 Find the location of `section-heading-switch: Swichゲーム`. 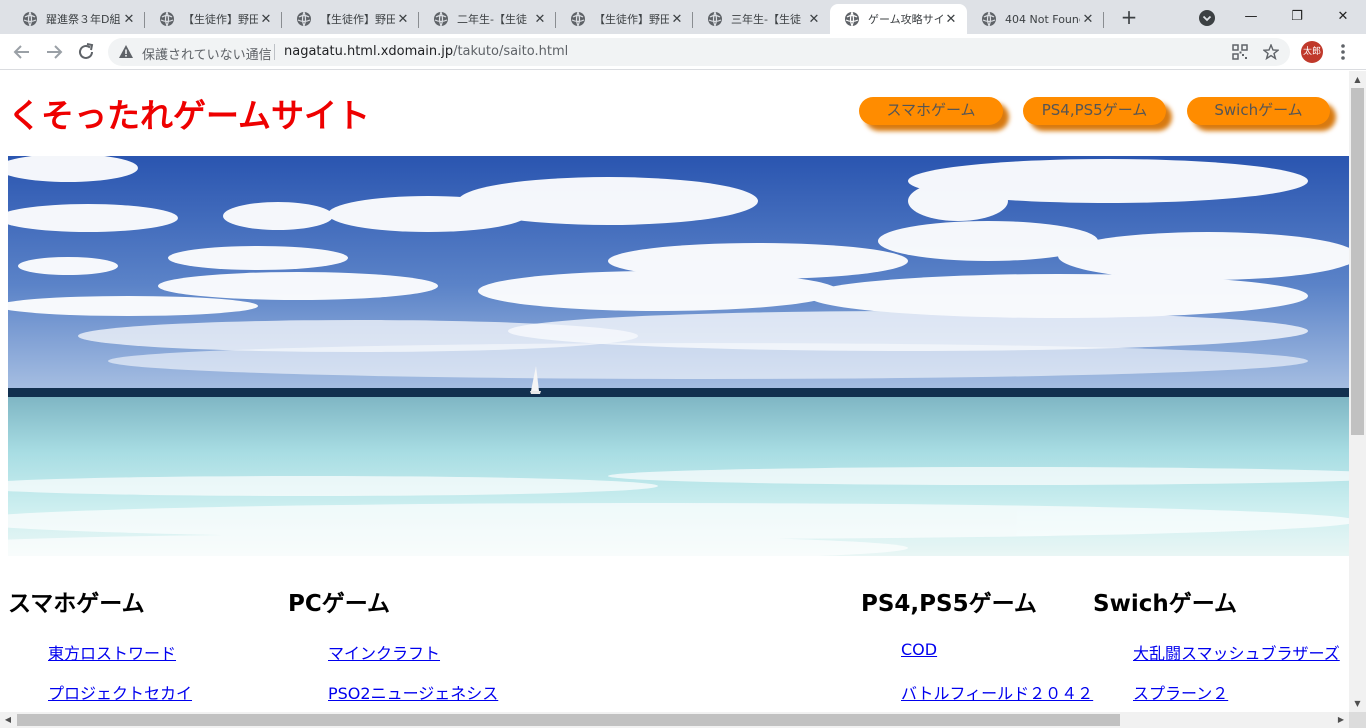

section-heading-switch: Swichゲーム is located at coordinates (1165, 604).